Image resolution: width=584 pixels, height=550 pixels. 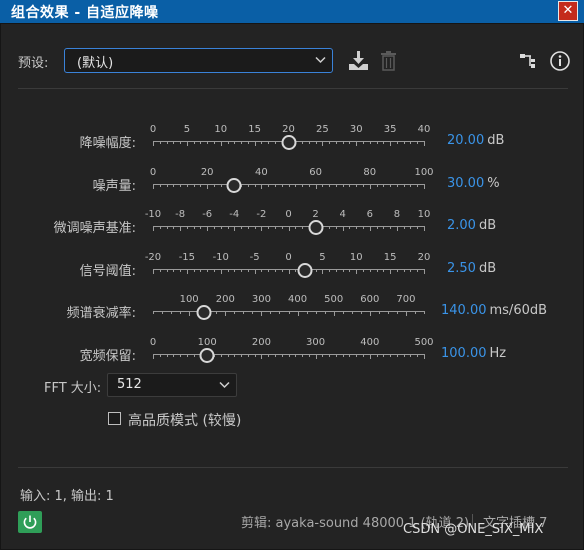 I want to click on close-button: ✕, so click(x=568, y=11).